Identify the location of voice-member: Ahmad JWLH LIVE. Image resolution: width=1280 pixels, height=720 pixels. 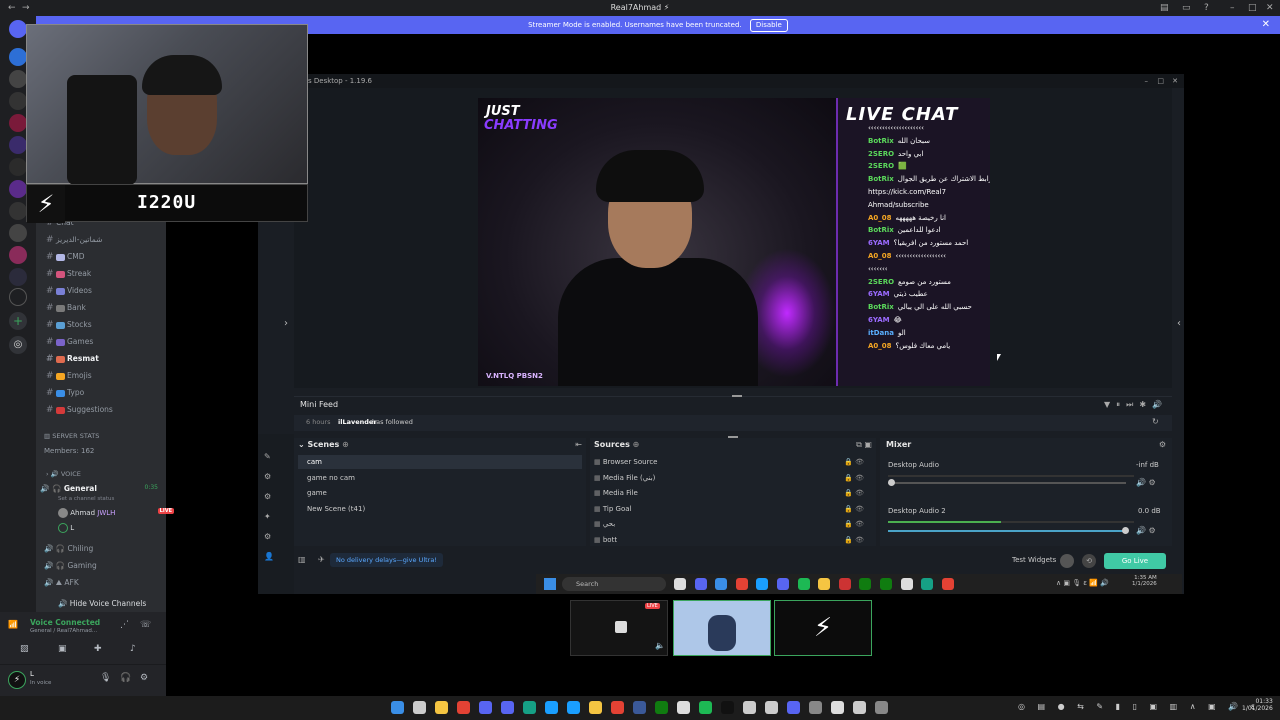
(116, 513).